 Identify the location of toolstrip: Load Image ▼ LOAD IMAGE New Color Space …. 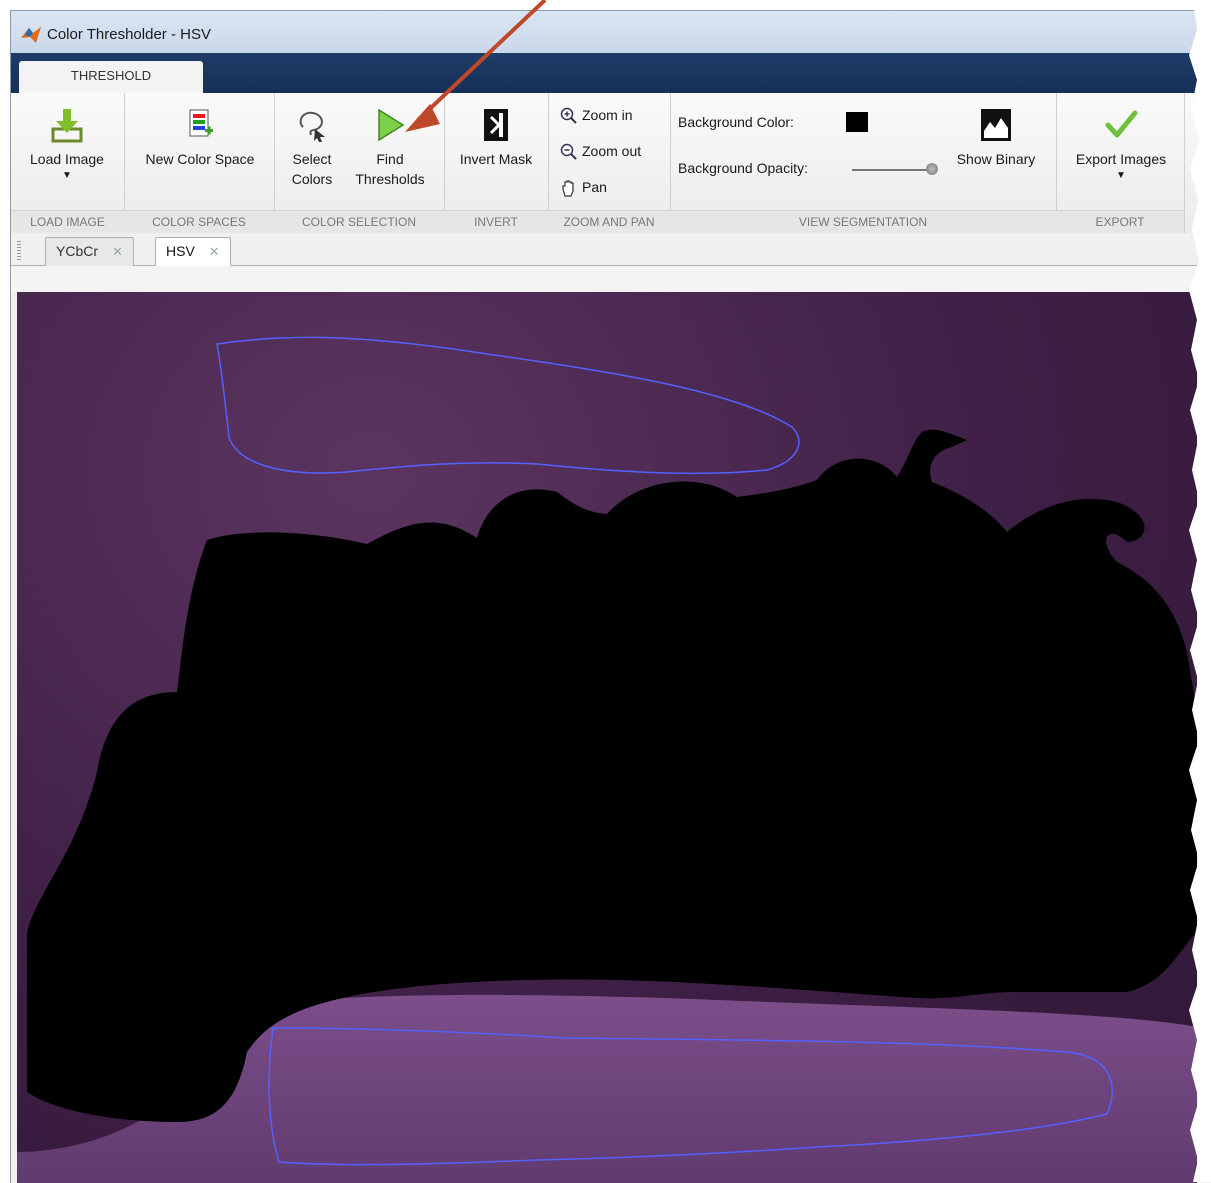
(611, 163).